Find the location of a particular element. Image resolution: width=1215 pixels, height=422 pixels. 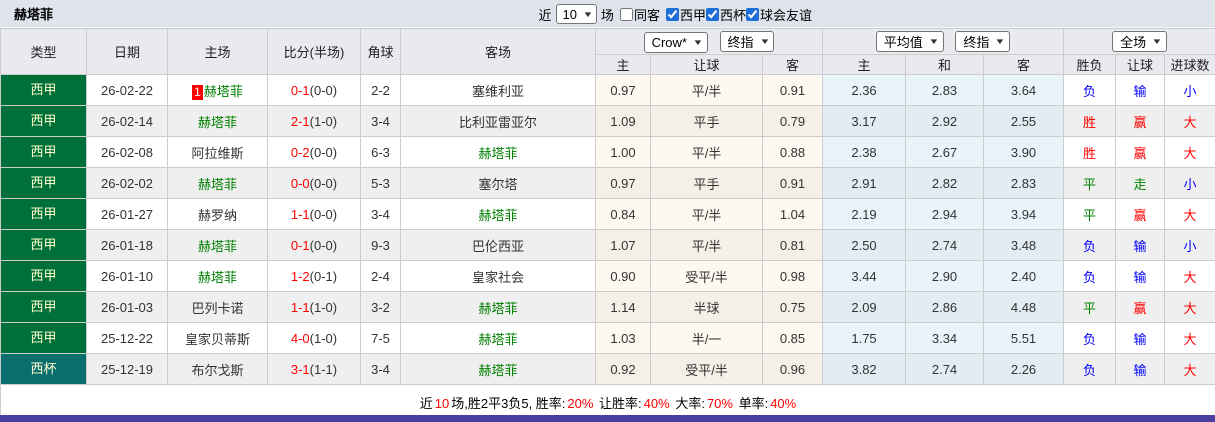

score-cell: 4-0(1-0) is located at coordinates (314, 338).